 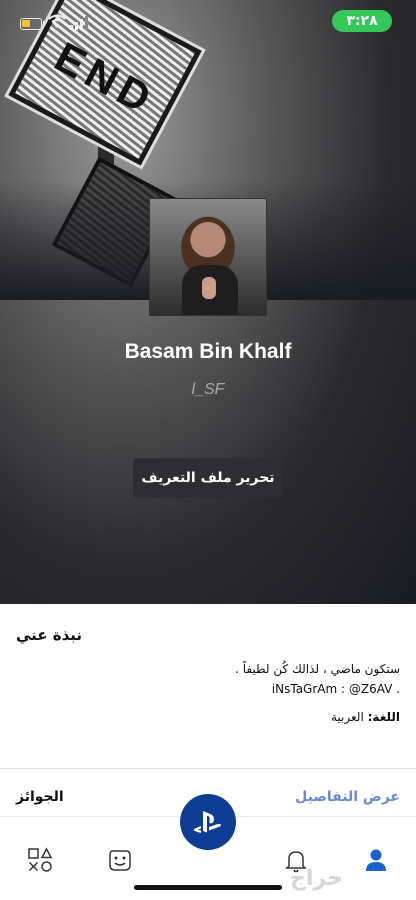 What do you see at coordinates (362, 21) in the screenshot?
I see `status-time: ٣:٢٨` at bounding box center [362, 21].